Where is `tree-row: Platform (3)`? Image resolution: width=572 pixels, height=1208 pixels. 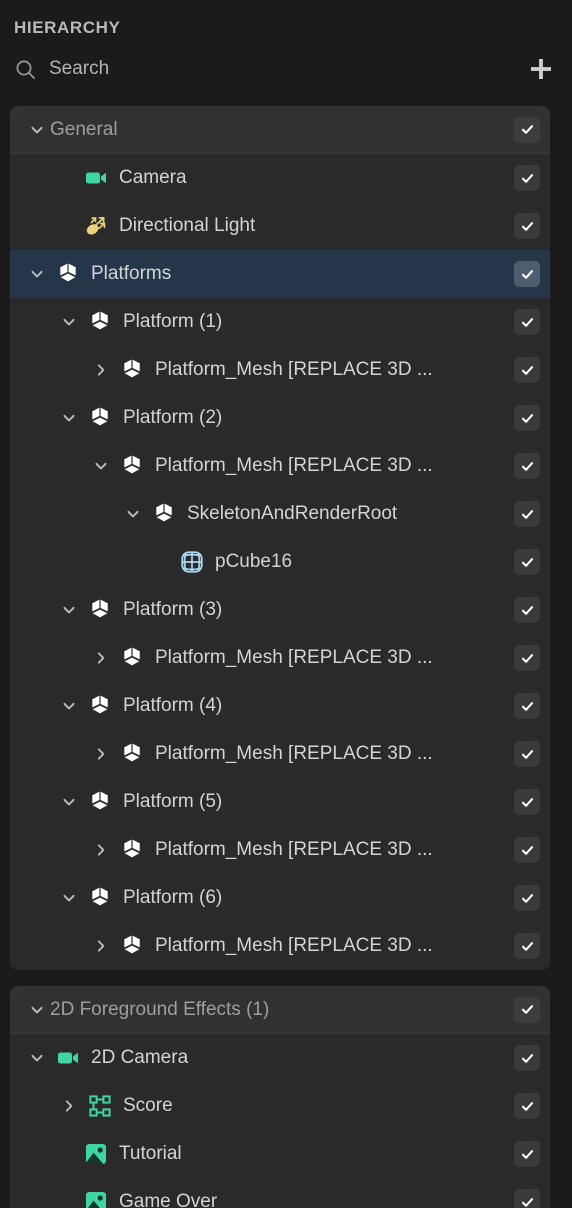 tree-row: Platform (3) is located at coordinates (280, 610).